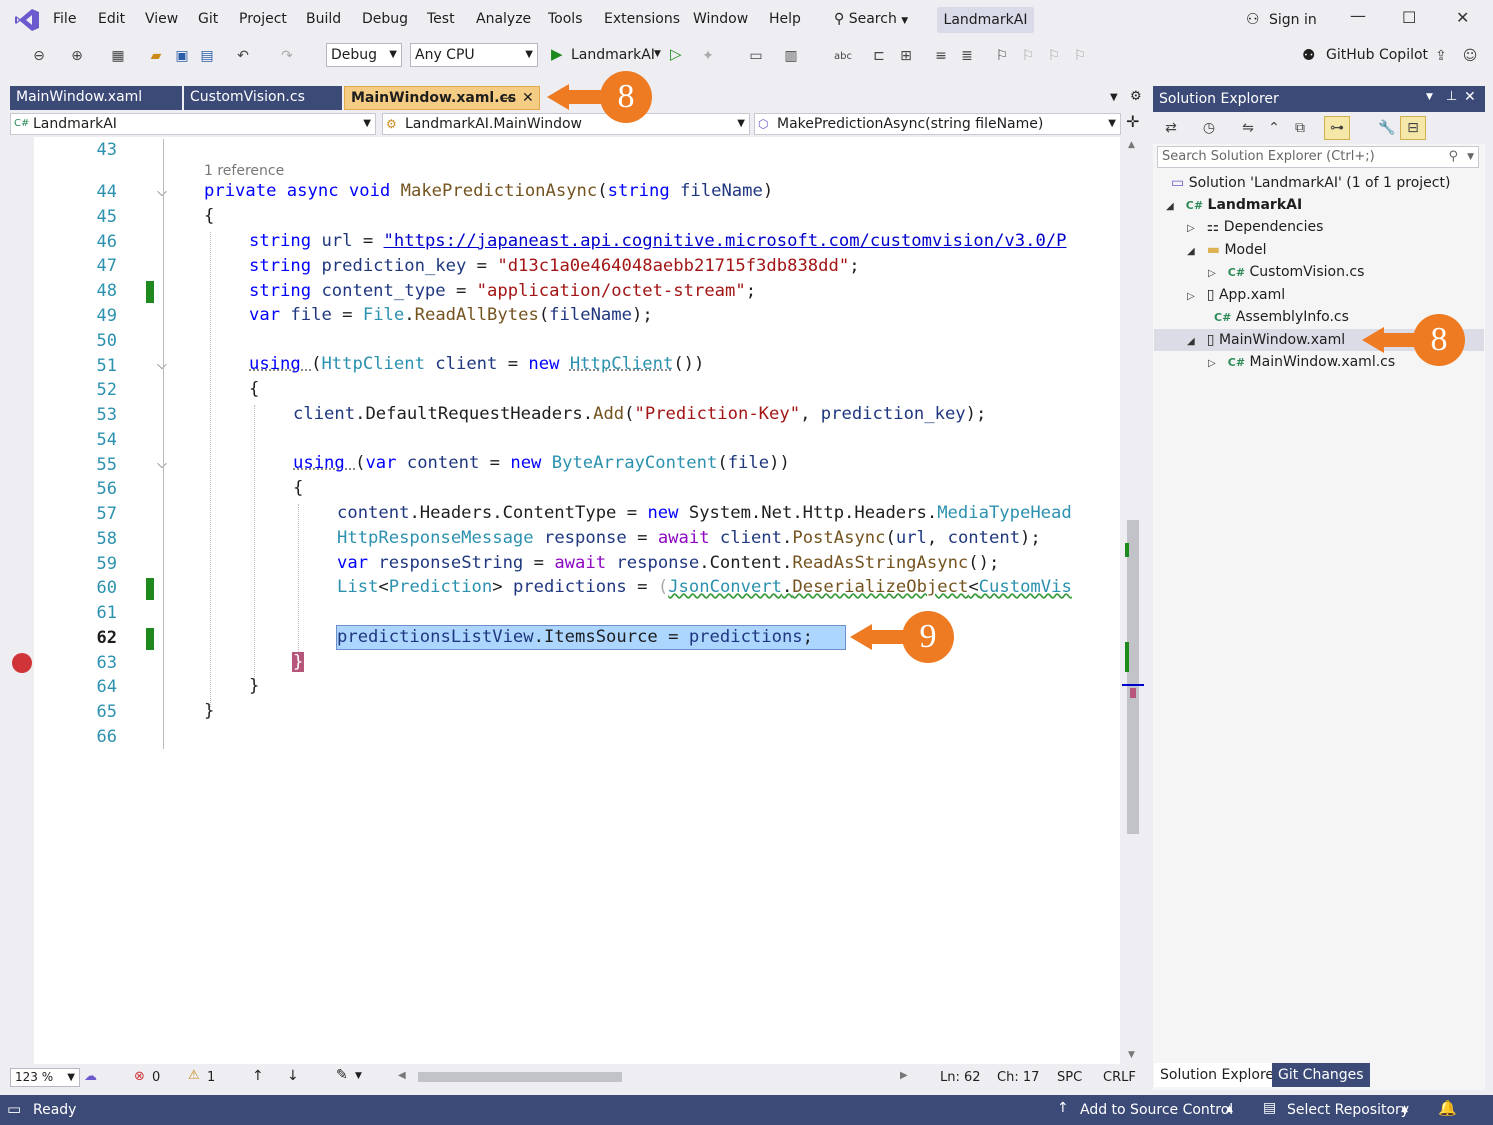 Image resolution: width=1493 pixels, height=1125 pixels. What do you see at coordinates (1133, 677) in the screenshot?
I see `scroll-thumb` at bounding box center [1133, 677].